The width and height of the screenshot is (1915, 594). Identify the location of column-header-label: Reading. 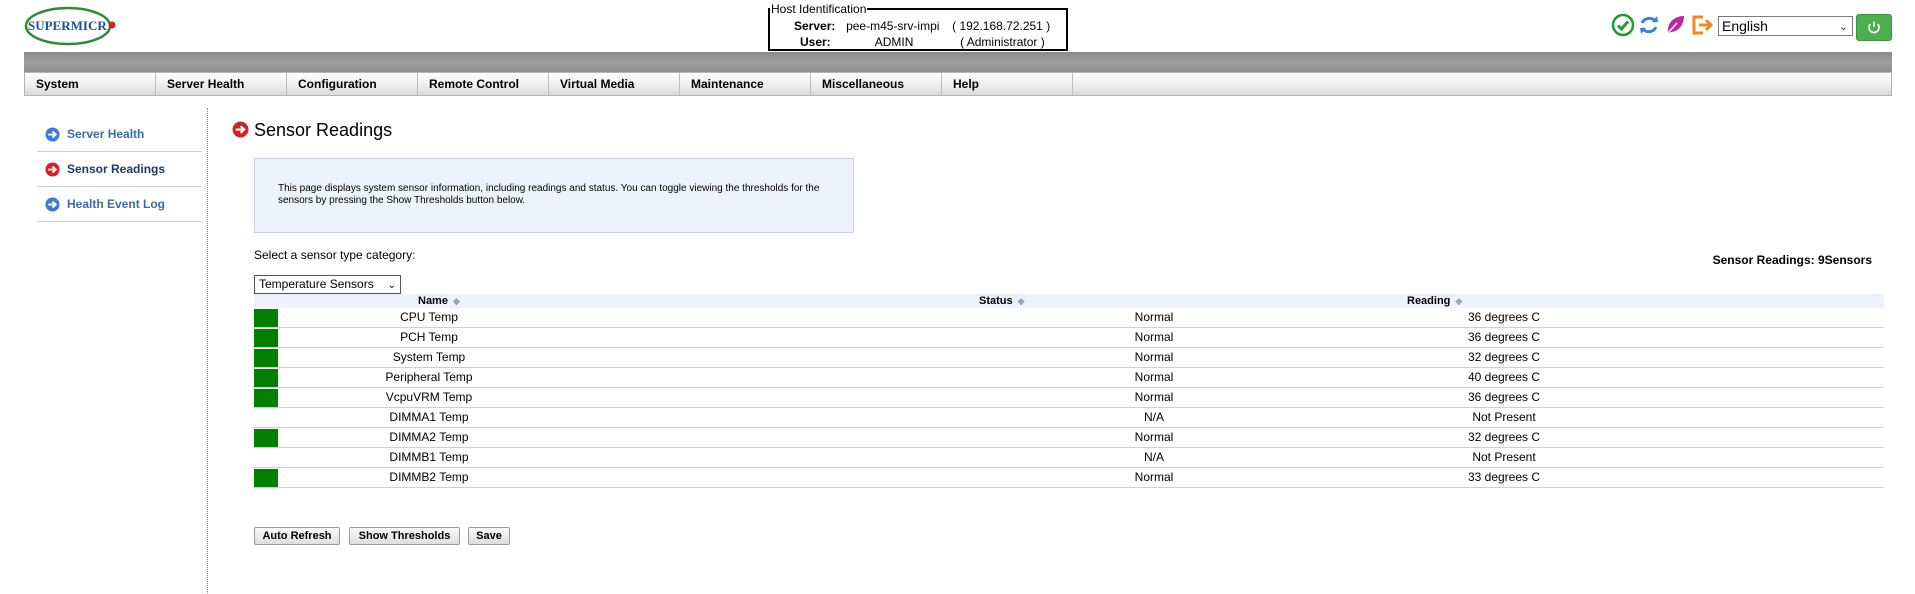
(1429, 301).